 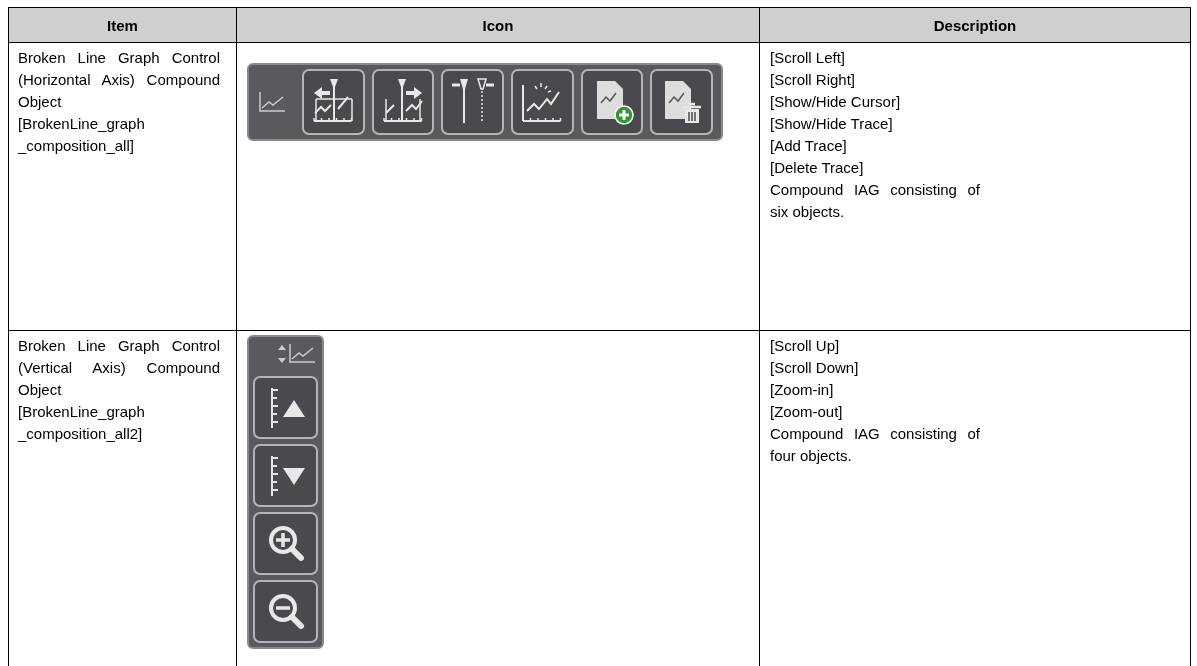 I want to click on item-name: Broken Line Graph Control (Horizontal Axis) Compound Object, so click(x=119, y=80).